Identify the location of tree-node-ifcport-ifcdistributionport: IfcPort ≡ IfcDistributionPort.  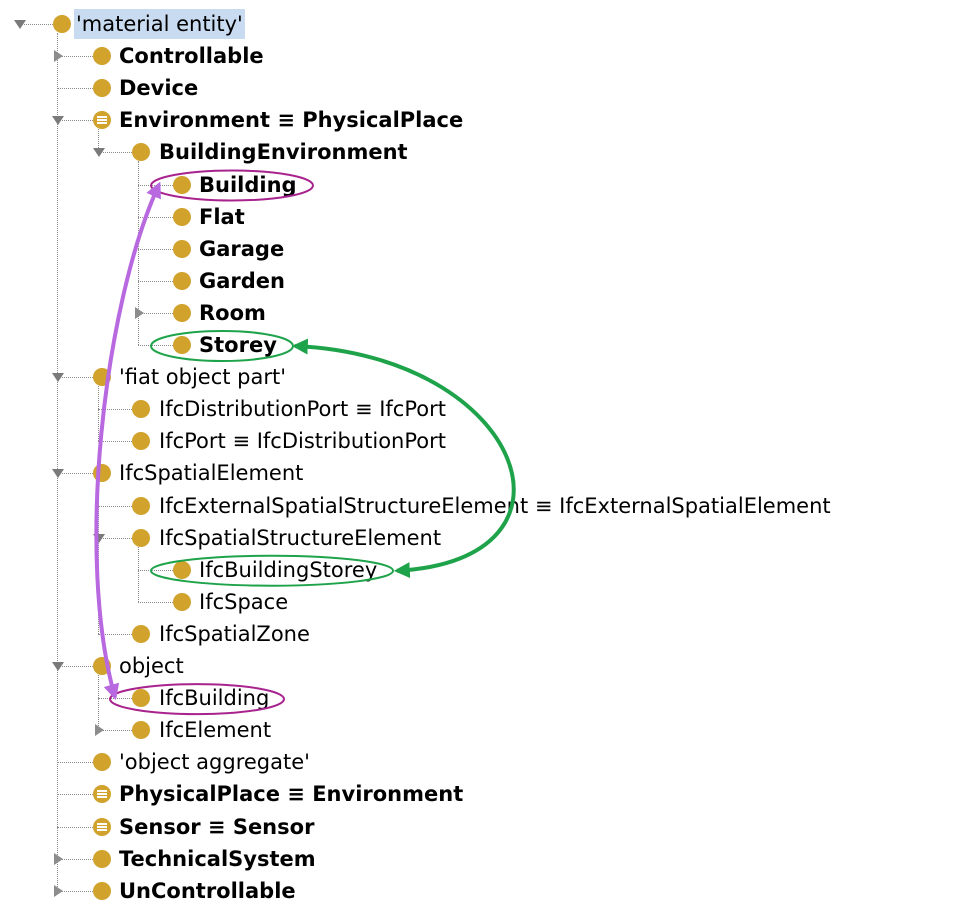
(484, 441).